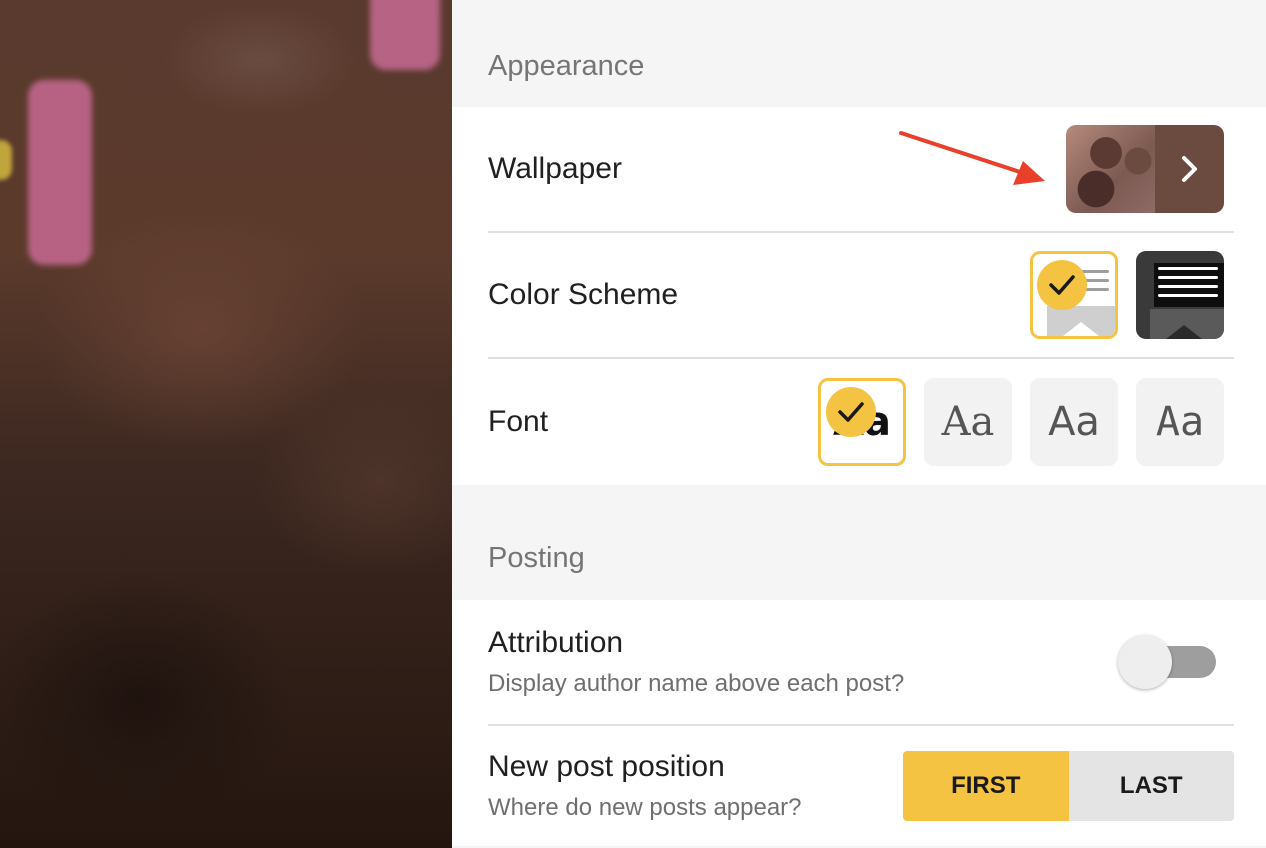  I want to click on color-scheme-dark-option, so click(1180, 295).